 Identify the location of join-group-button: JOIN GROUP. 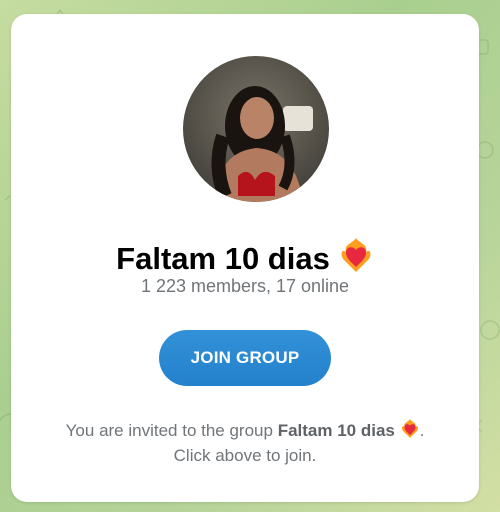
(245, 358).